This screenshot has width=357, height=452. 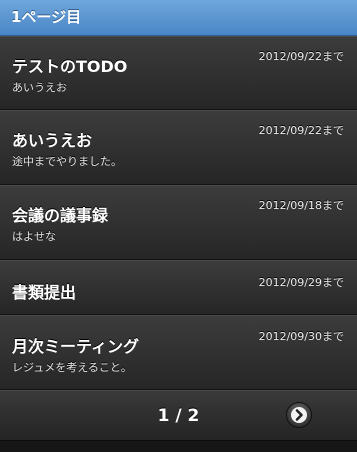 I want to click on list-item: 書類提出 2012/09/29まで, so click(x=178, y=287).